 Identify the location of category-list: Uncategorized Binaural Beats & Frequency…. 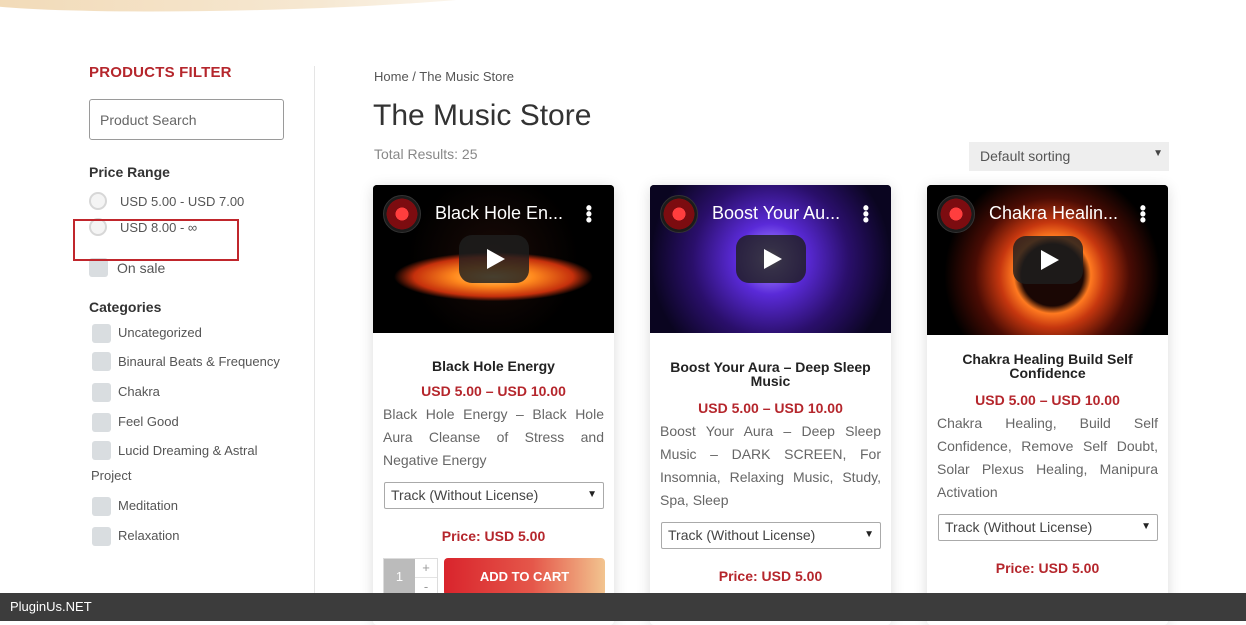
(189, 434).